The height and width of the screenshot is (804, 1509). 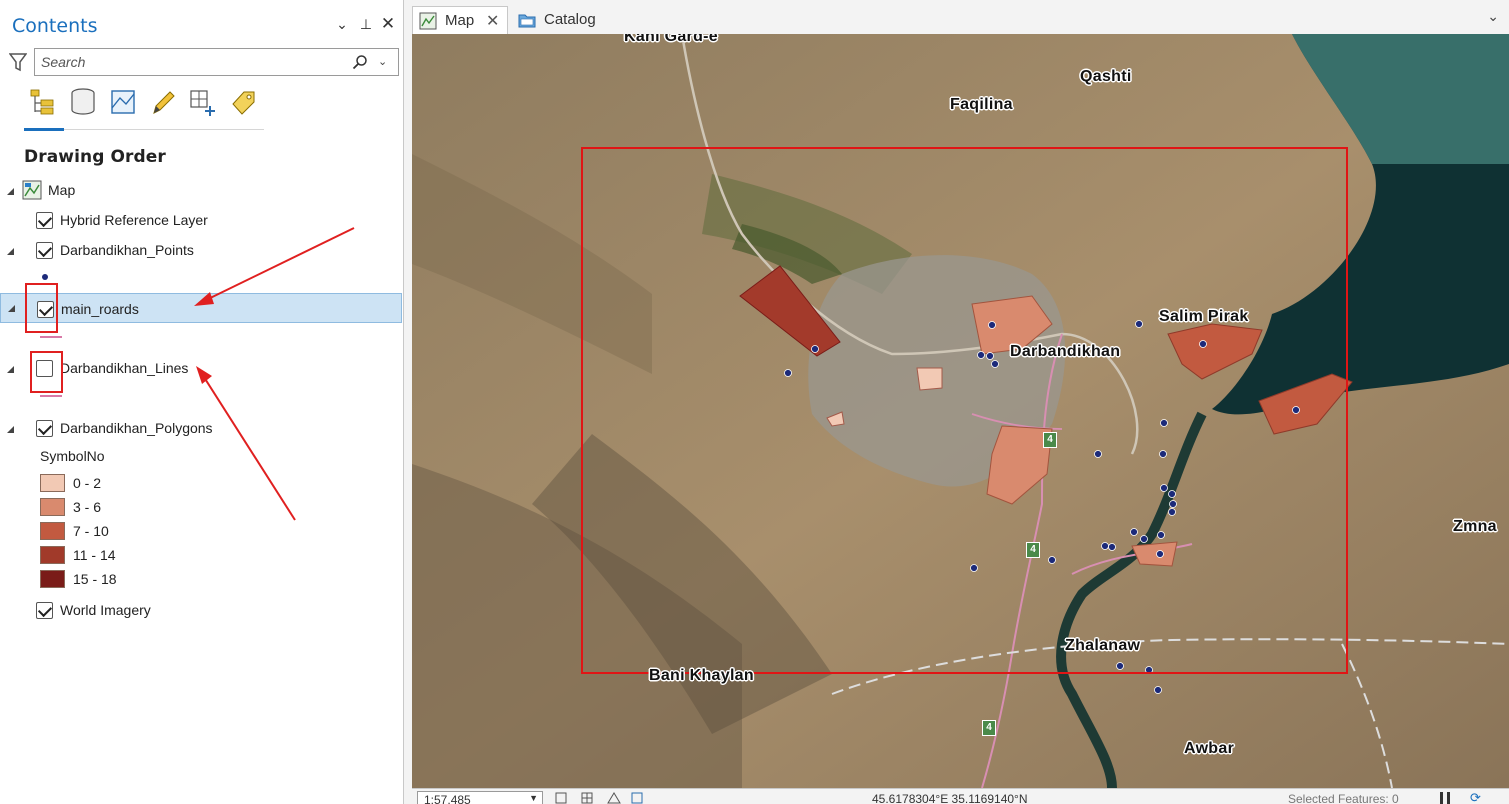 I want to click on legend-class-label: 15 - 18, so click(x=95, y=579).